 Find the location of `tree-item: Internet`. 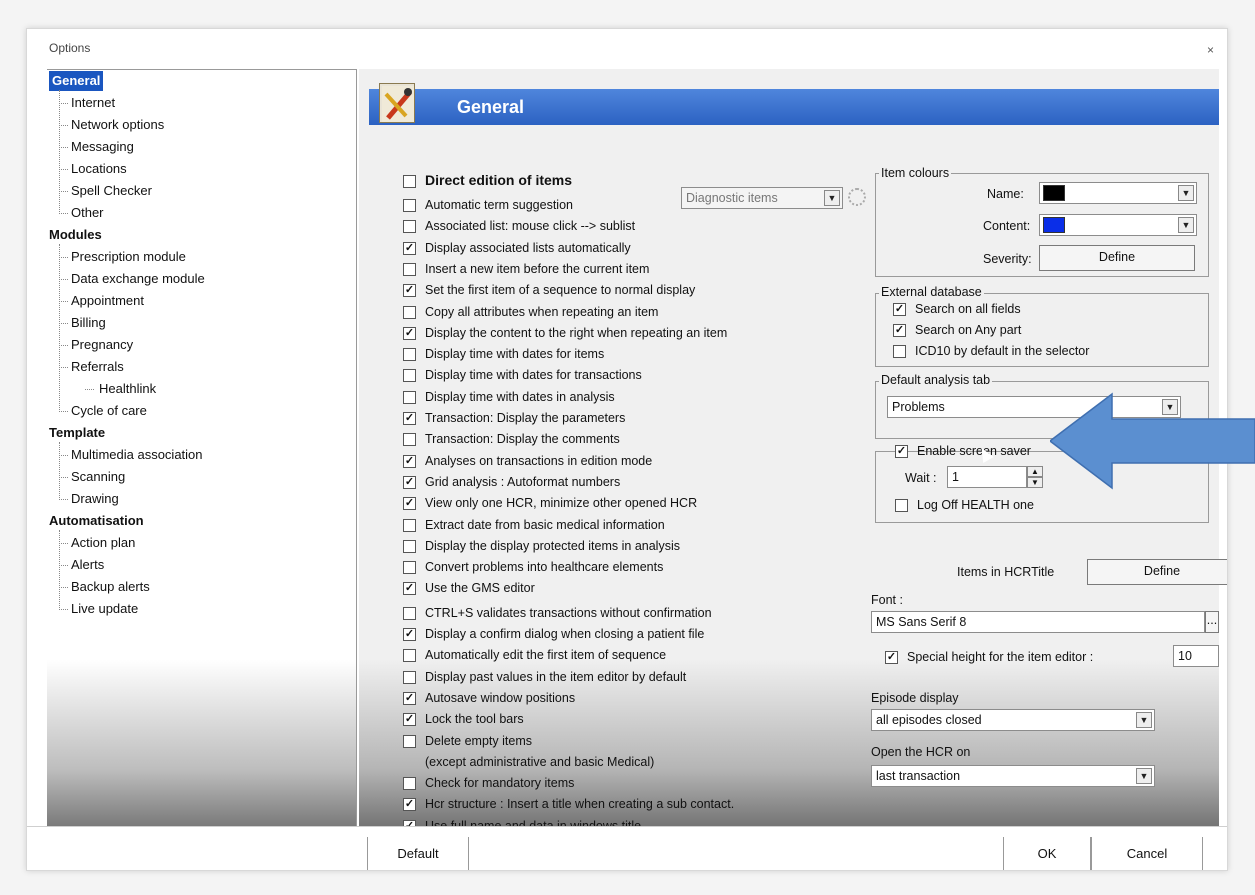

tree-item: Internet is located at coordinates (93, 103).